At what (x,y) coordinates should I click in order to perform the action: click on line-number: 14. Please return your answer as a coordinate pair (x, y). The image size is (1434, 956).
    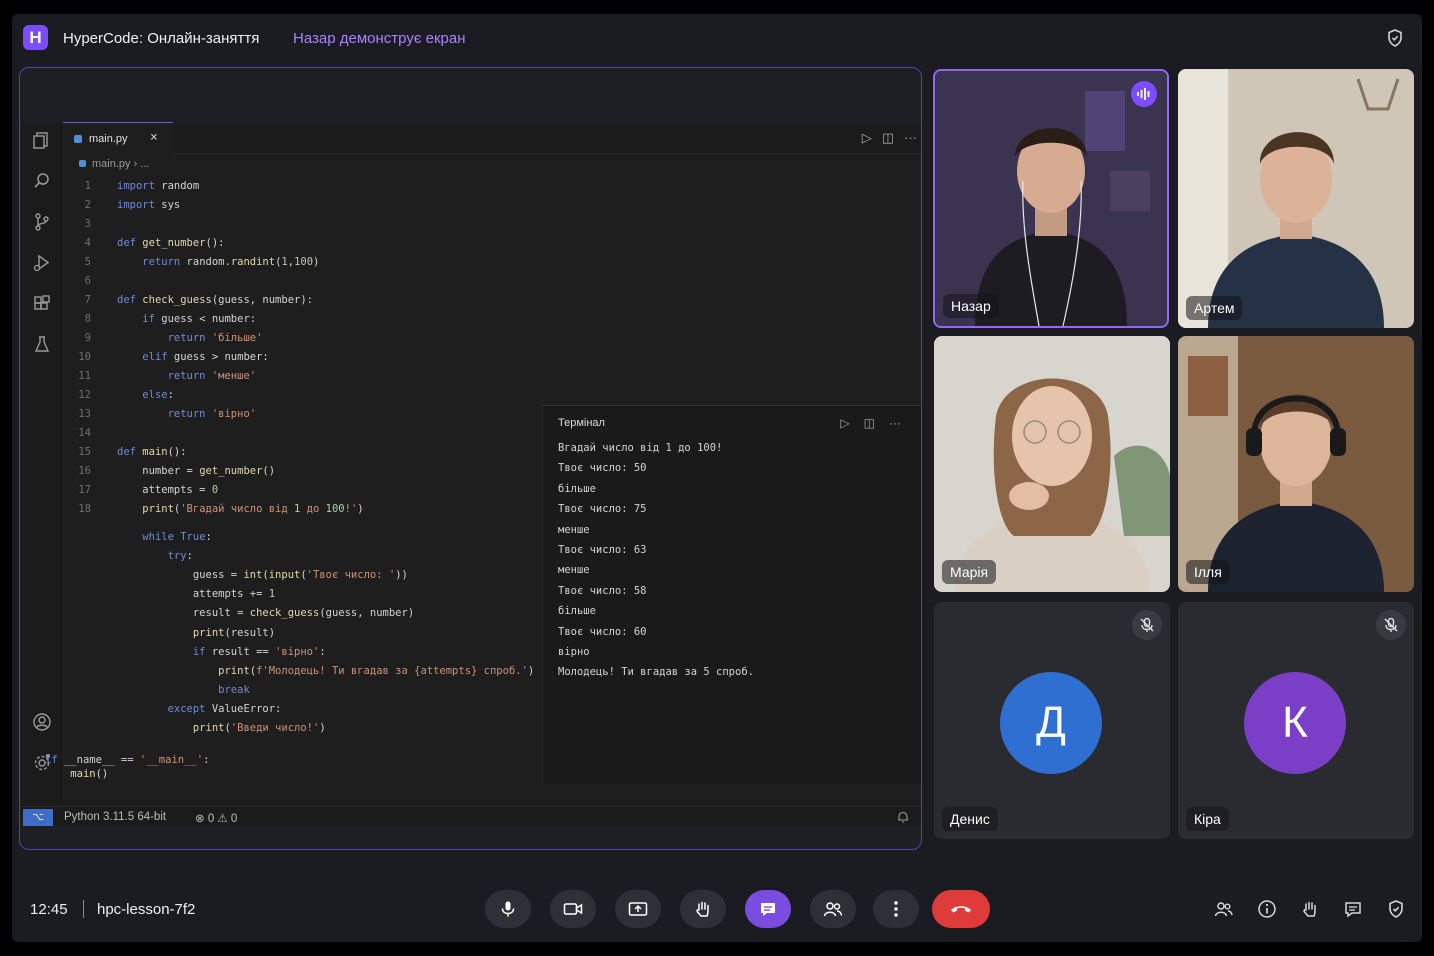
    Looking at the image, I should click on (84, 433).